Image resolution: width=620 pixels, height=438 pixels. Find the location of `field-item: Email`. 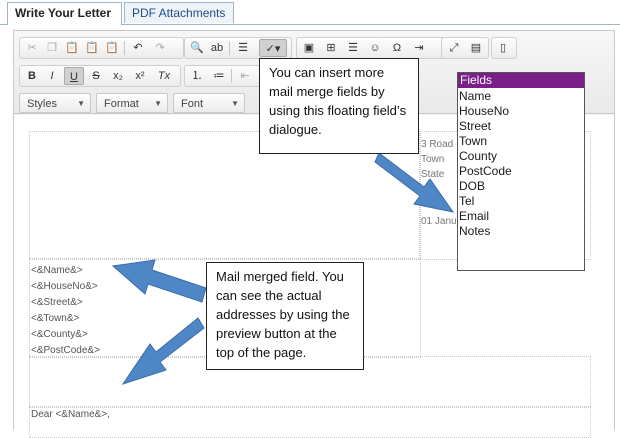

field-item: Email is located at coordinates (474, 216).